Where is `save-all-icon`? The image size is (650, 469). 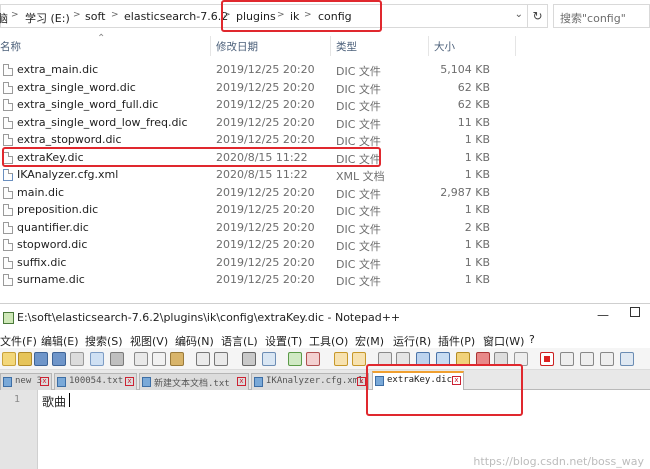 save-all-icon is located at coordinates (59, 359).